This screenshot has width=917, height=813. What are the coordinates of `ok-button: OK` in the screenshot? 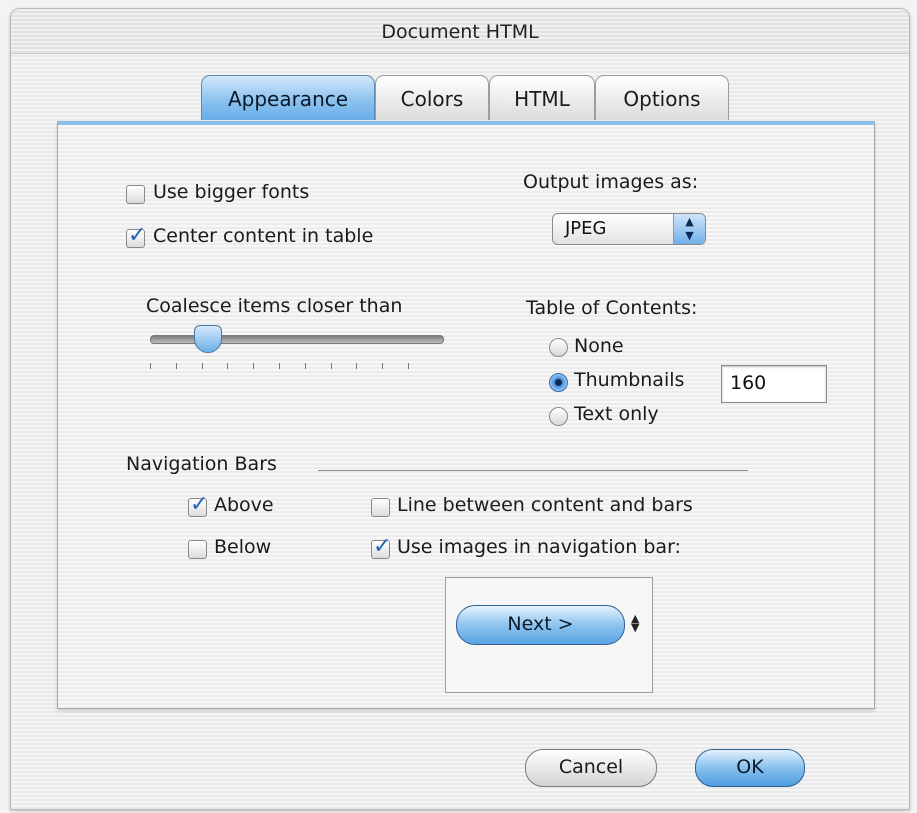 It's located at (750, 768).